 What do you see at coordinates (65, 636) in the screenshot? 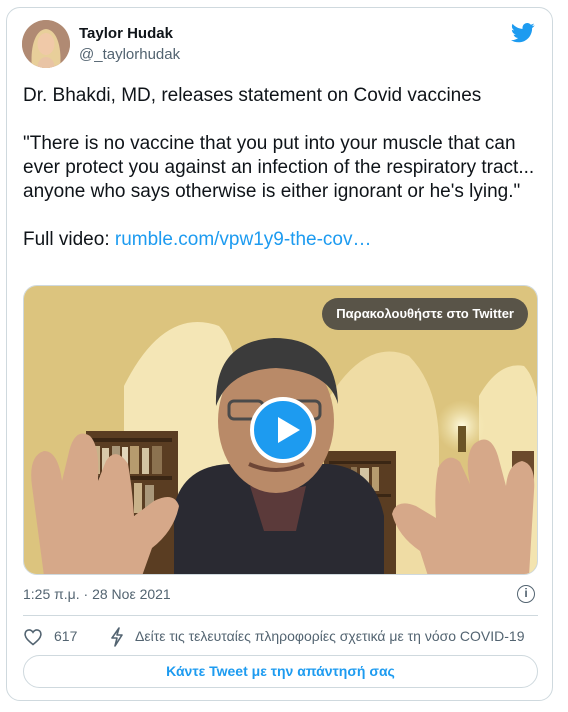
I see `like-count: 617` at bounding box center [65, 636].